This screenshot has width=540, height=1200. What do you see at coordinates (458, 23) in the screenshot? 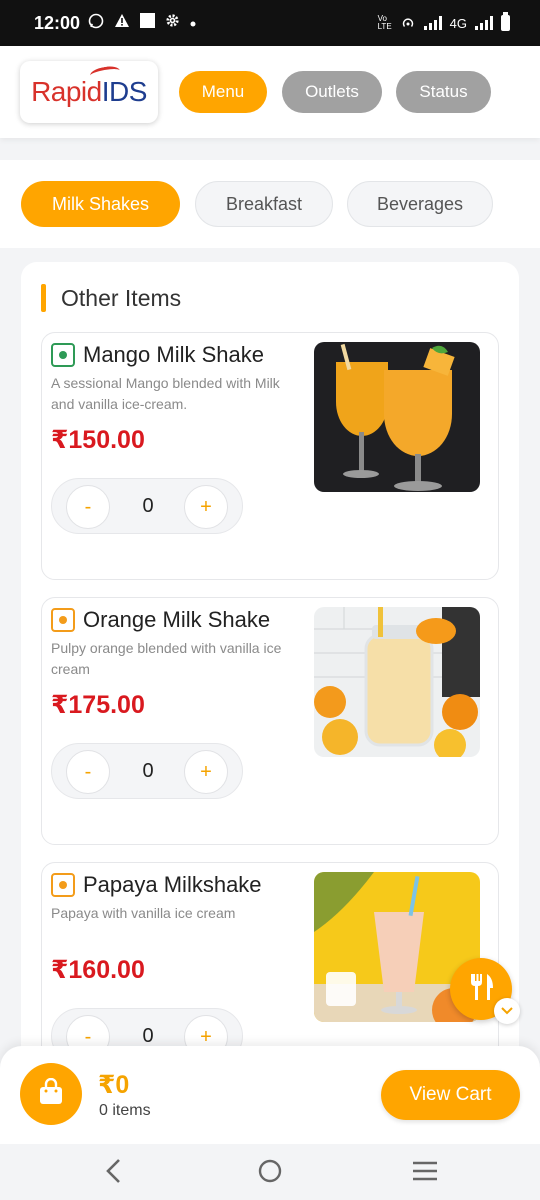
I see `network-type: 4G` at bounding box center [458, 23].